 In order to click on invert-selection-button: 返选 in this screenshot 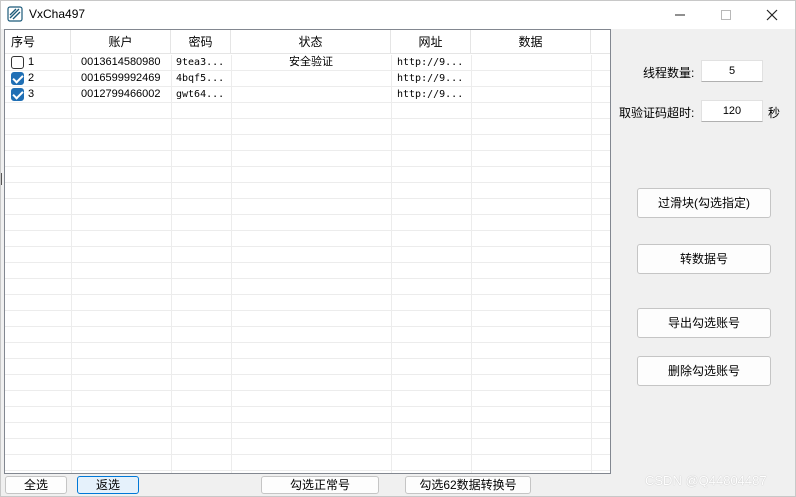, I will do `click(108, 485)`.